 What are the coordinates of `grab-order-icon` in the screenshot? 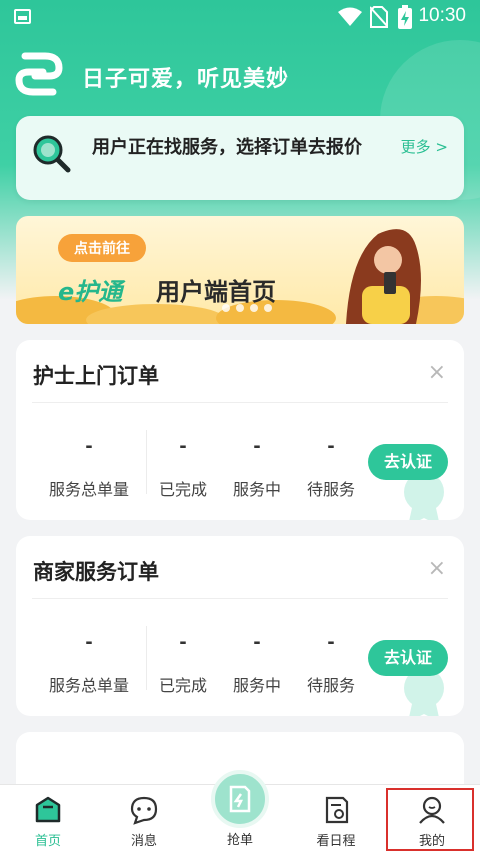 It's located at (240, 799).